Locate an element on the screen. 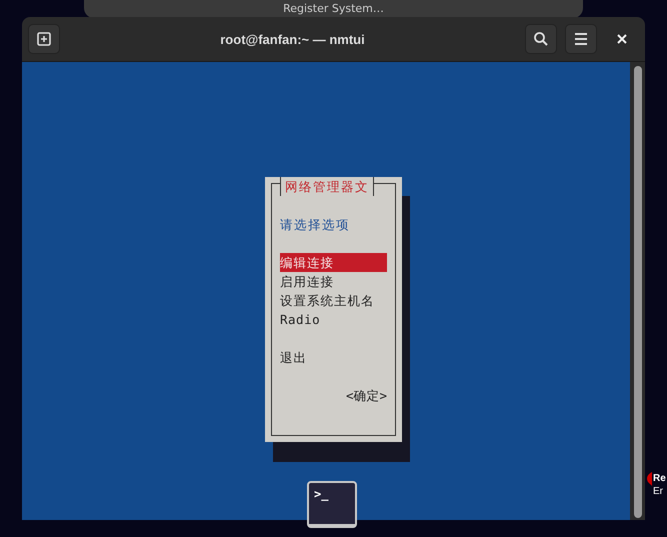 The height and width of the screenshot is (537, 667). menu-item: 设置系统主机名 is located at coordinates (333, 300).